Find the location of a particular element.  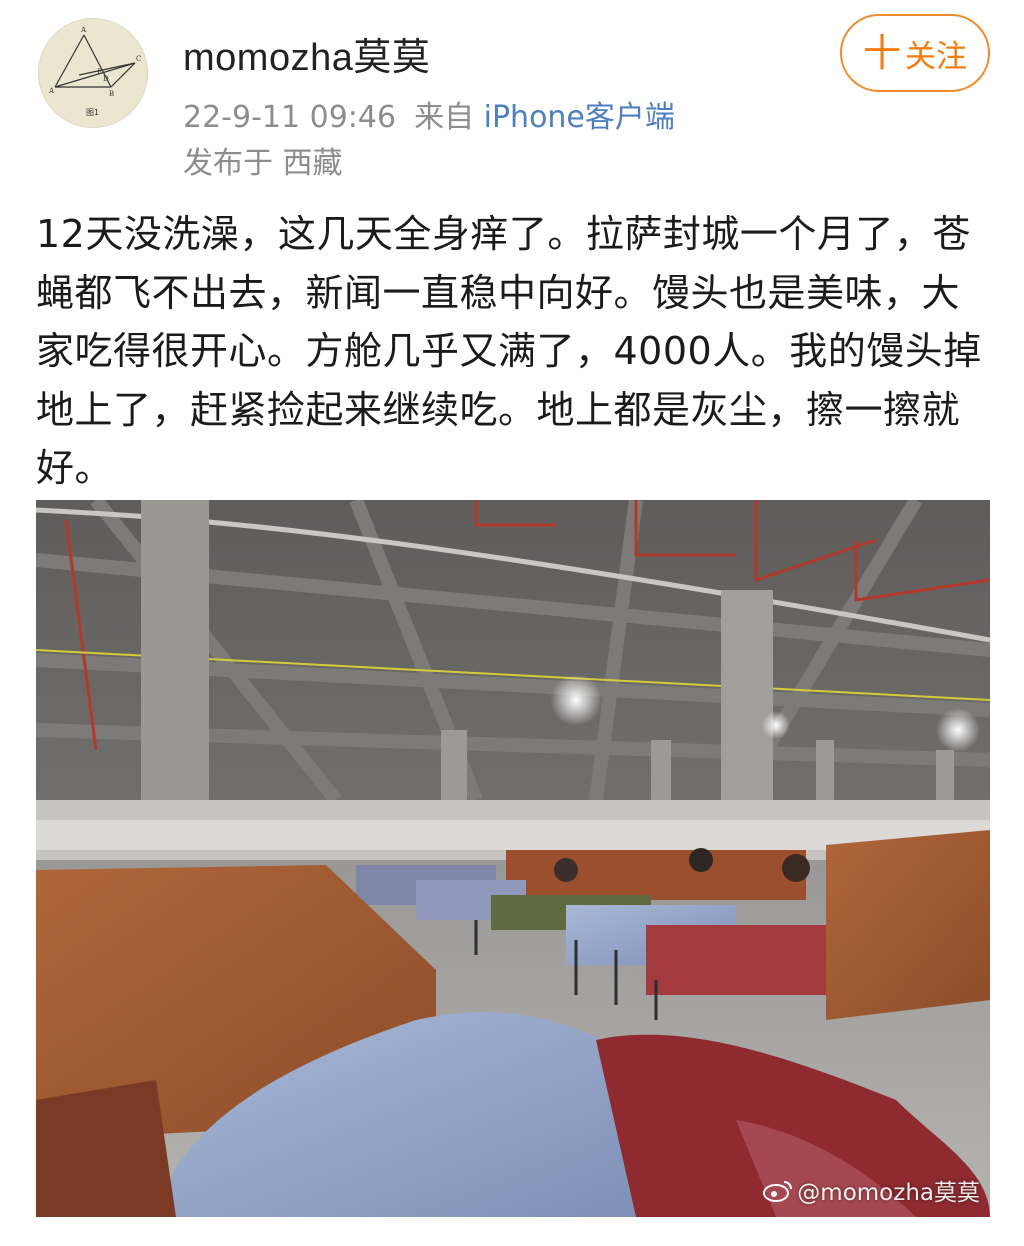

svg-text: D is located at coordinates (106, 79).